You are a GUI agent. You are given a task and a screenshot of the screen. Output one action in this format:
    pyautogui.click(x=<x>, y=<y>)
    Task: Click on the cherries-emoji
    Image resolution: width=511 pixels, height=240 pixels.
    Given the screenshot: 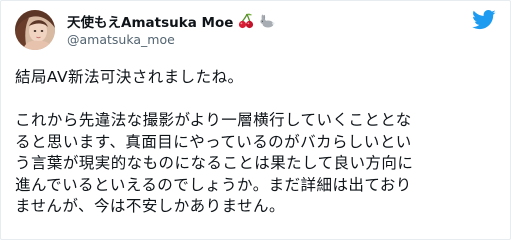 What is the action you would take?
    pyautogui.click(x=246, y=21)
    